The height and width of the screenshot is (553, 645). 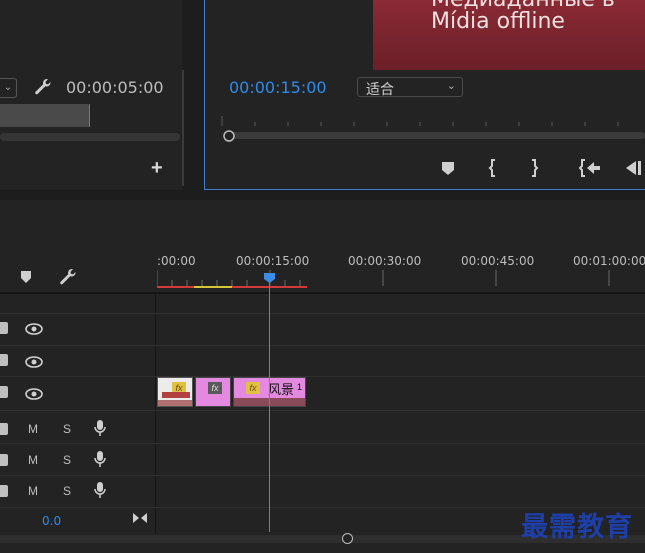 What do you see at coordinates (493, 168) in the screenshot?
I see `mark-in-button` at bounding box center [493, 168].